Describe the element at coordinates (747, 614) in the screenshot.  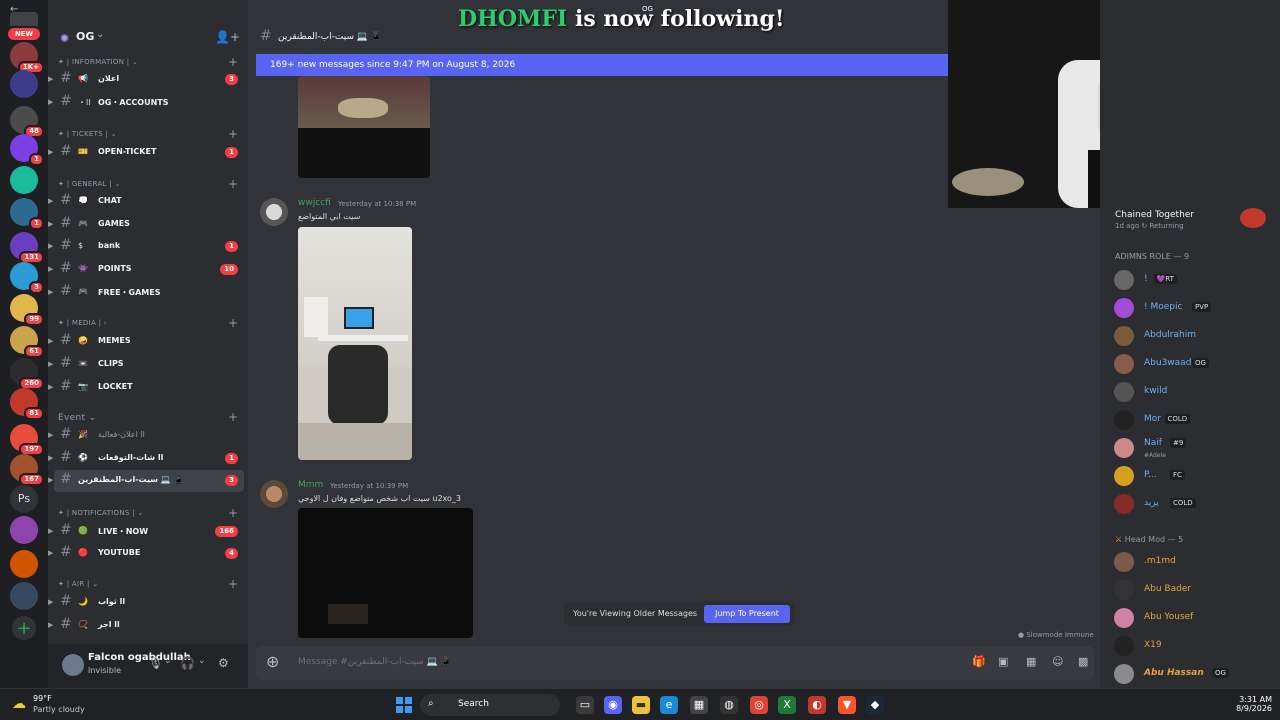
I see `jump-to-present-button: Jump To Present` at that location.